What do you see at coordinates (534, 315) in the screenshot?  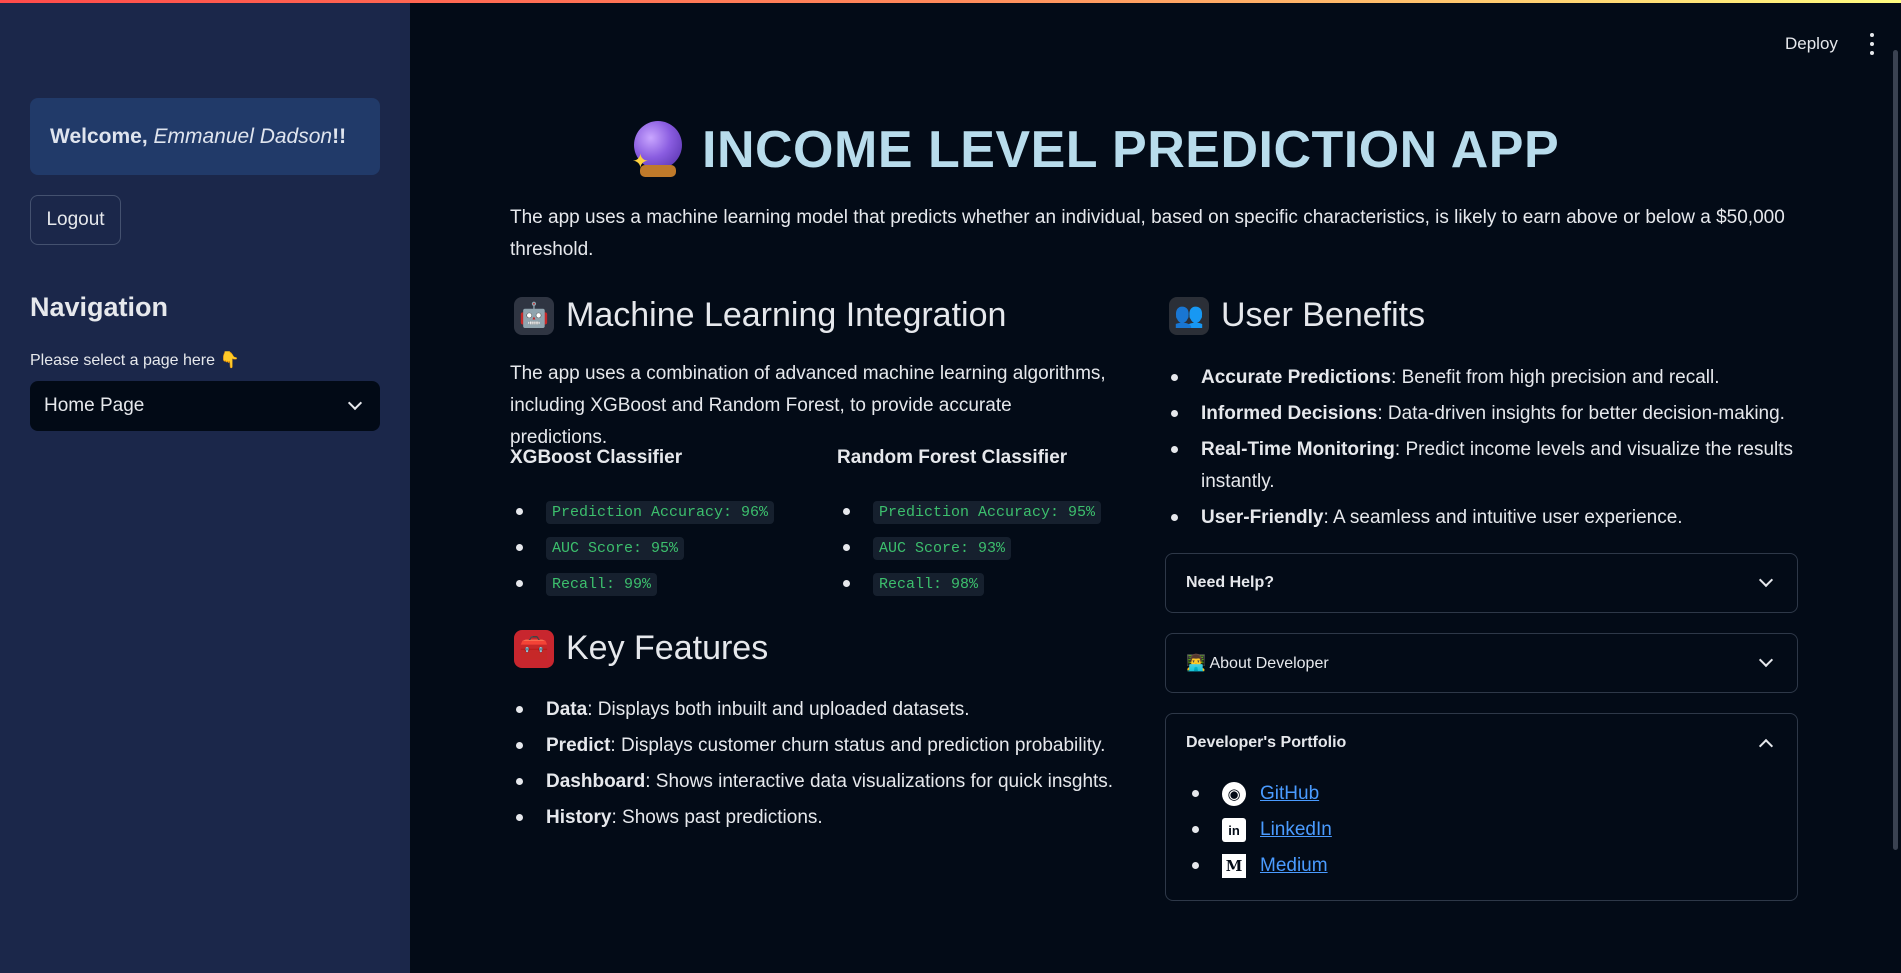 I see `robot-icon: 🤖` at bounding box center [534, 315].